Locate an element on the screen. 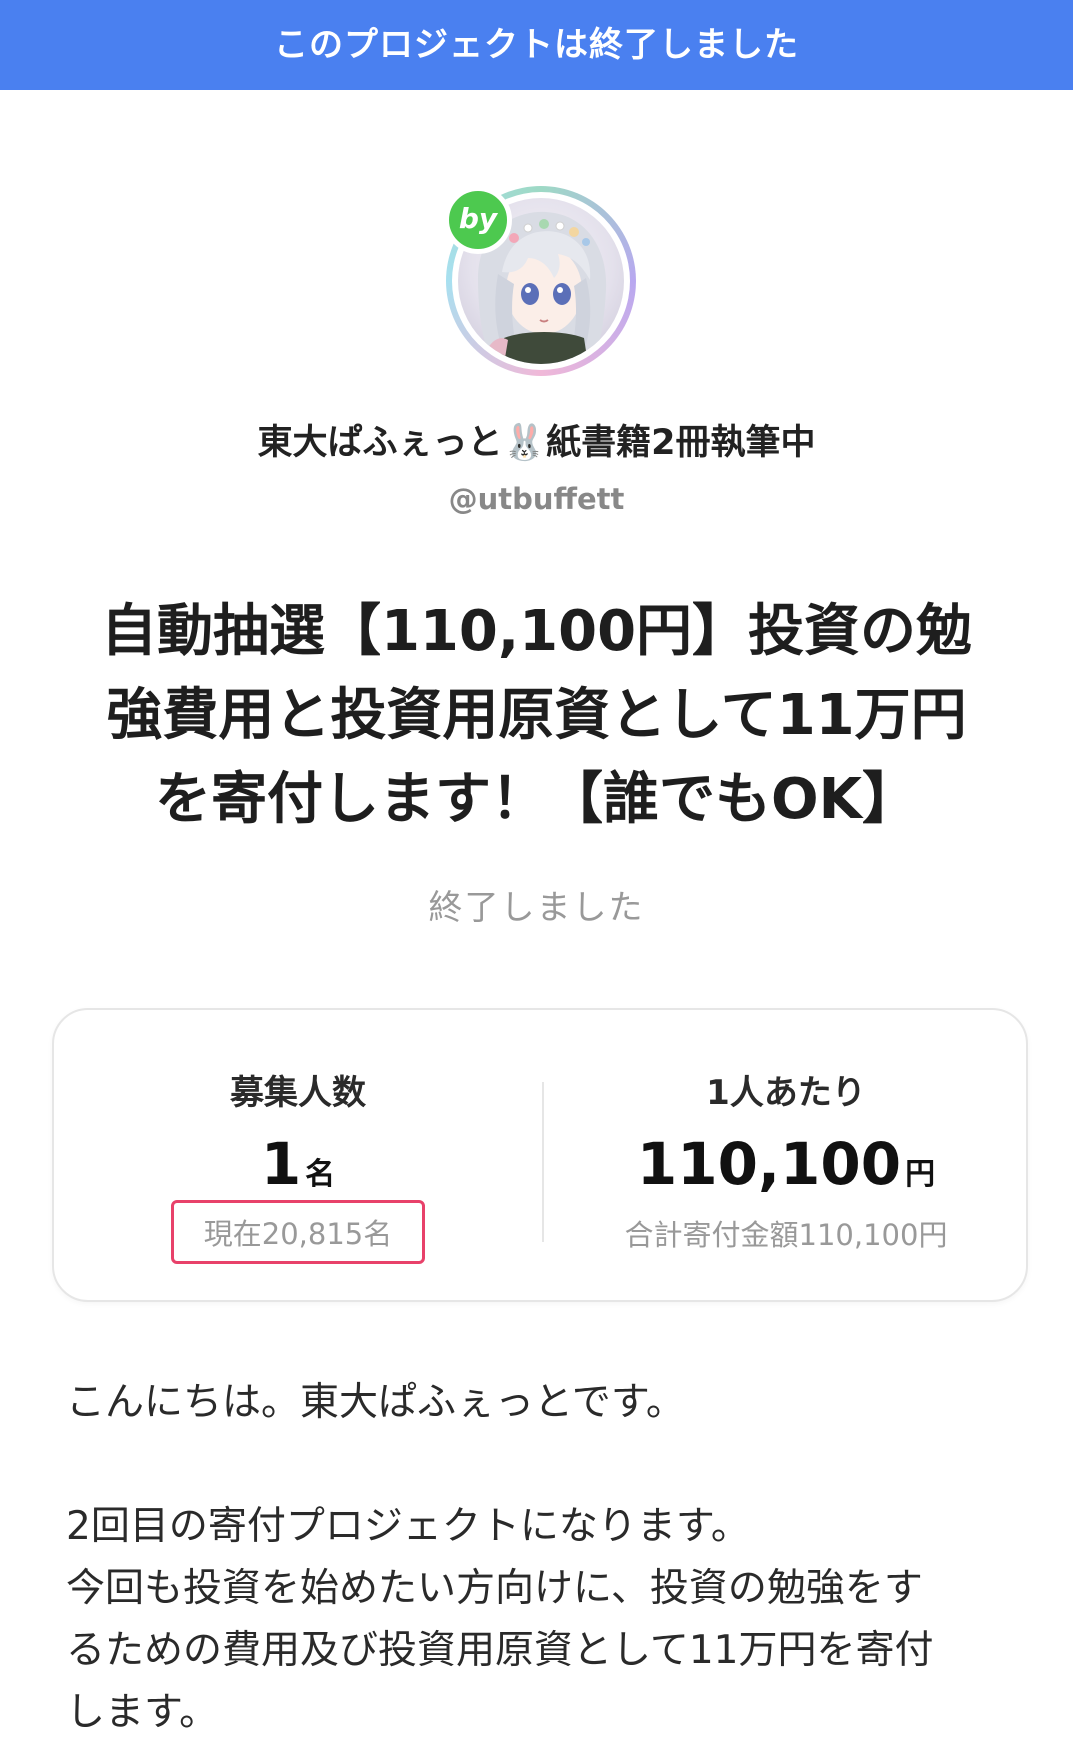 This screenshot has width=1073, height=1754. recruit-count-number: 1 is located at coordinates (281, 1164).